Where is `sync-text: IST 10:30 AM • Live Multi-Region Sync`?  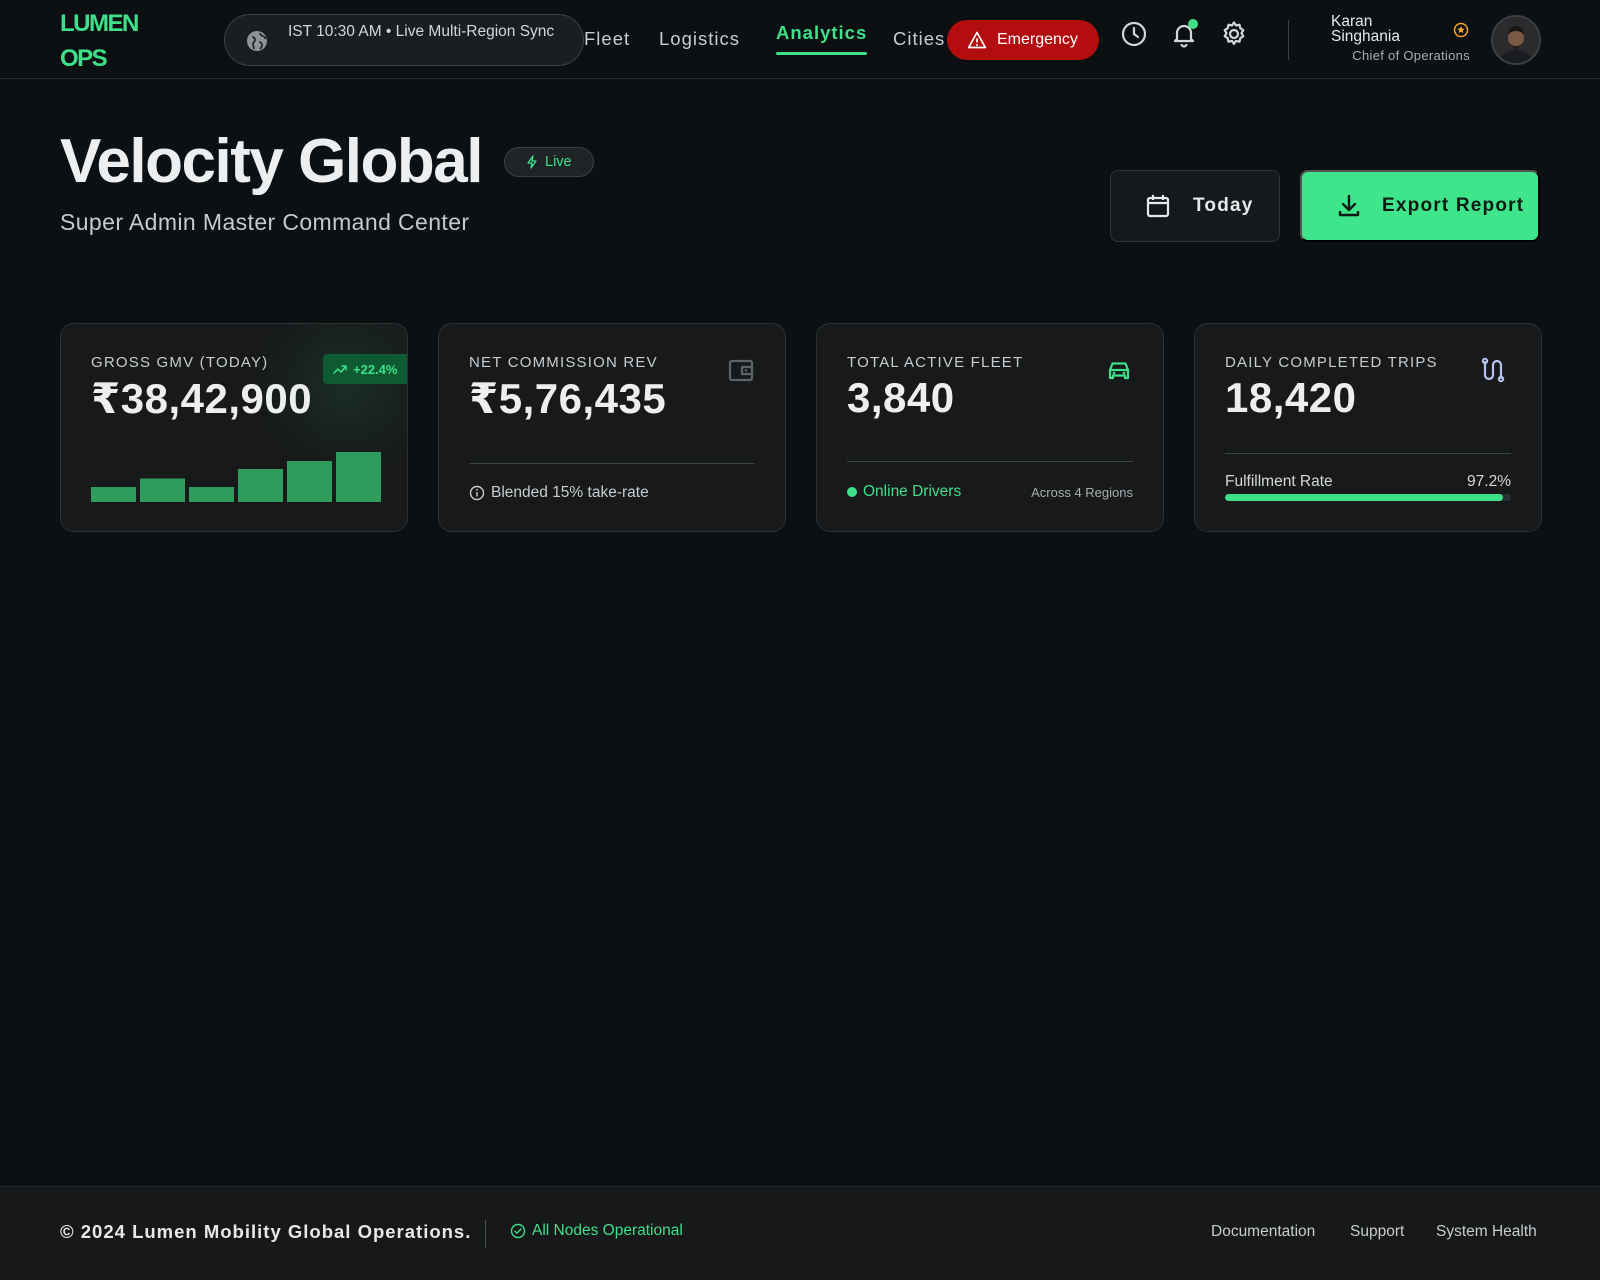
sync-text: IST 10:30 AM • Live Multi-Region Sync is located at coordinates (421, 31).